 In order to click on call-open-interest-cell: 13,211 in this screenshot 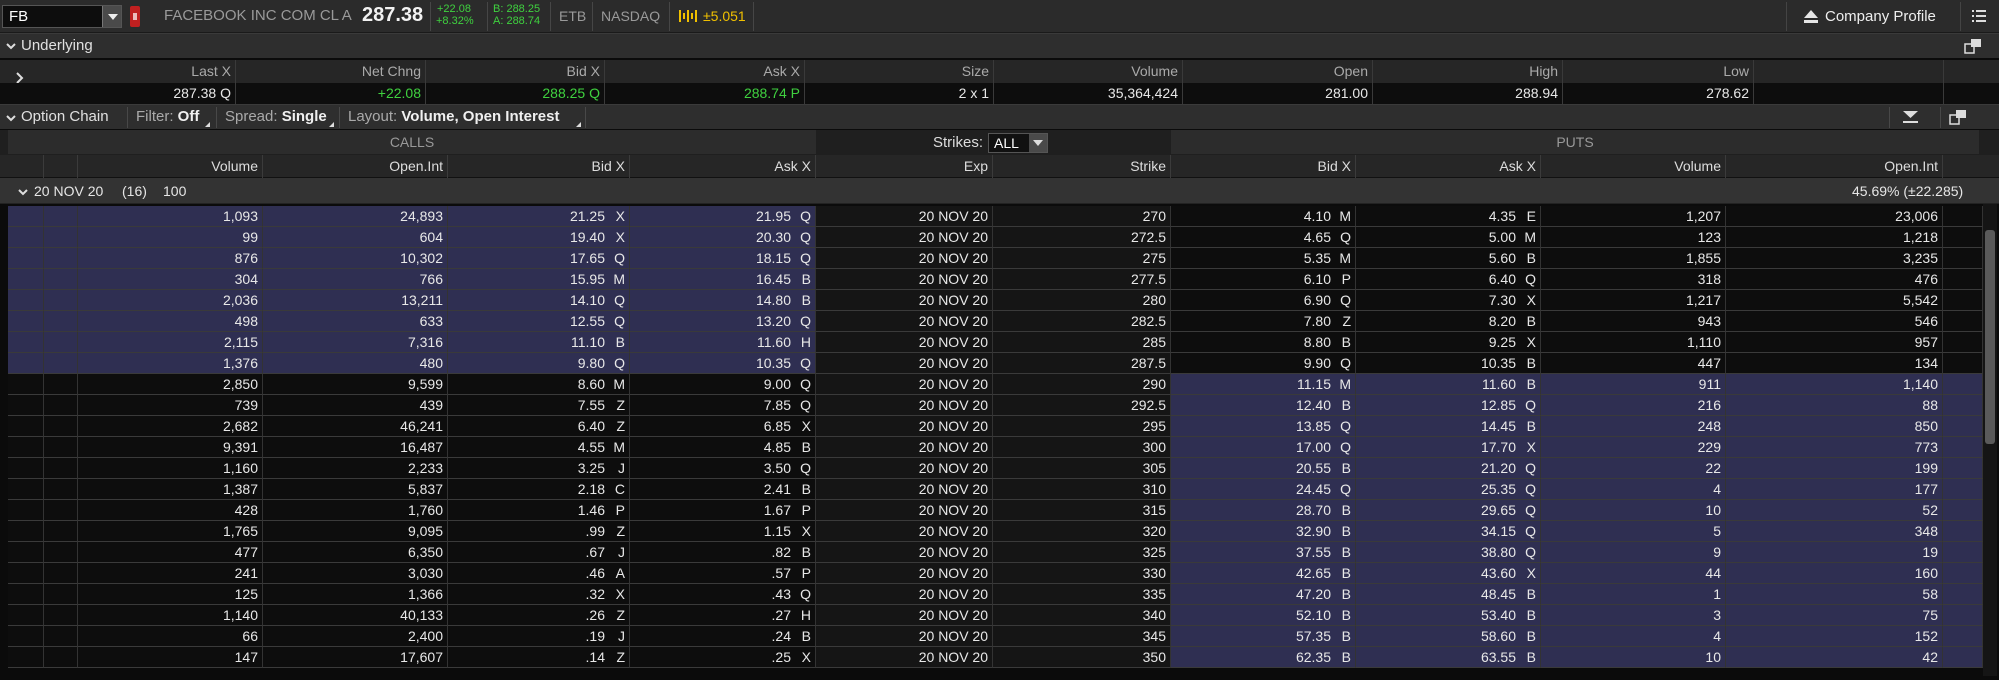, I will do `click(355, 300)`.